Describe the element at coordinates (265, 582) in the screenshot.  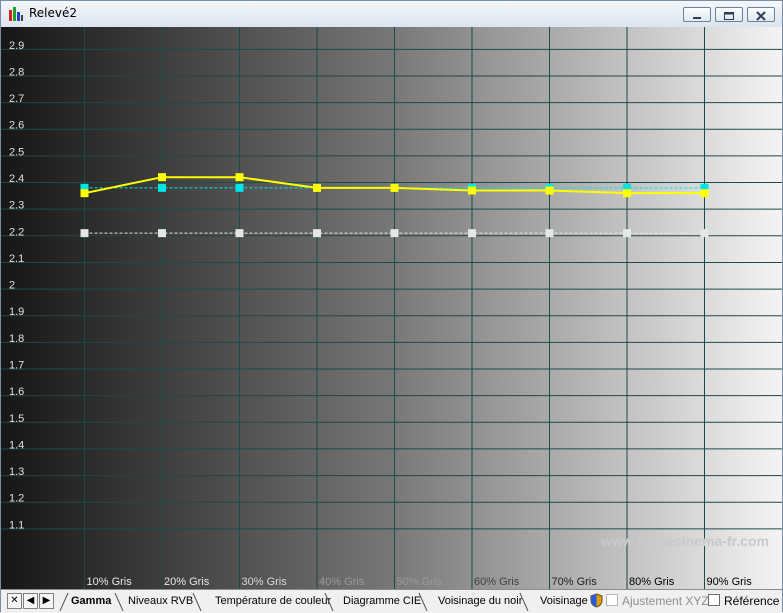
I see `x-tick-label: 30% Gris` at that location.